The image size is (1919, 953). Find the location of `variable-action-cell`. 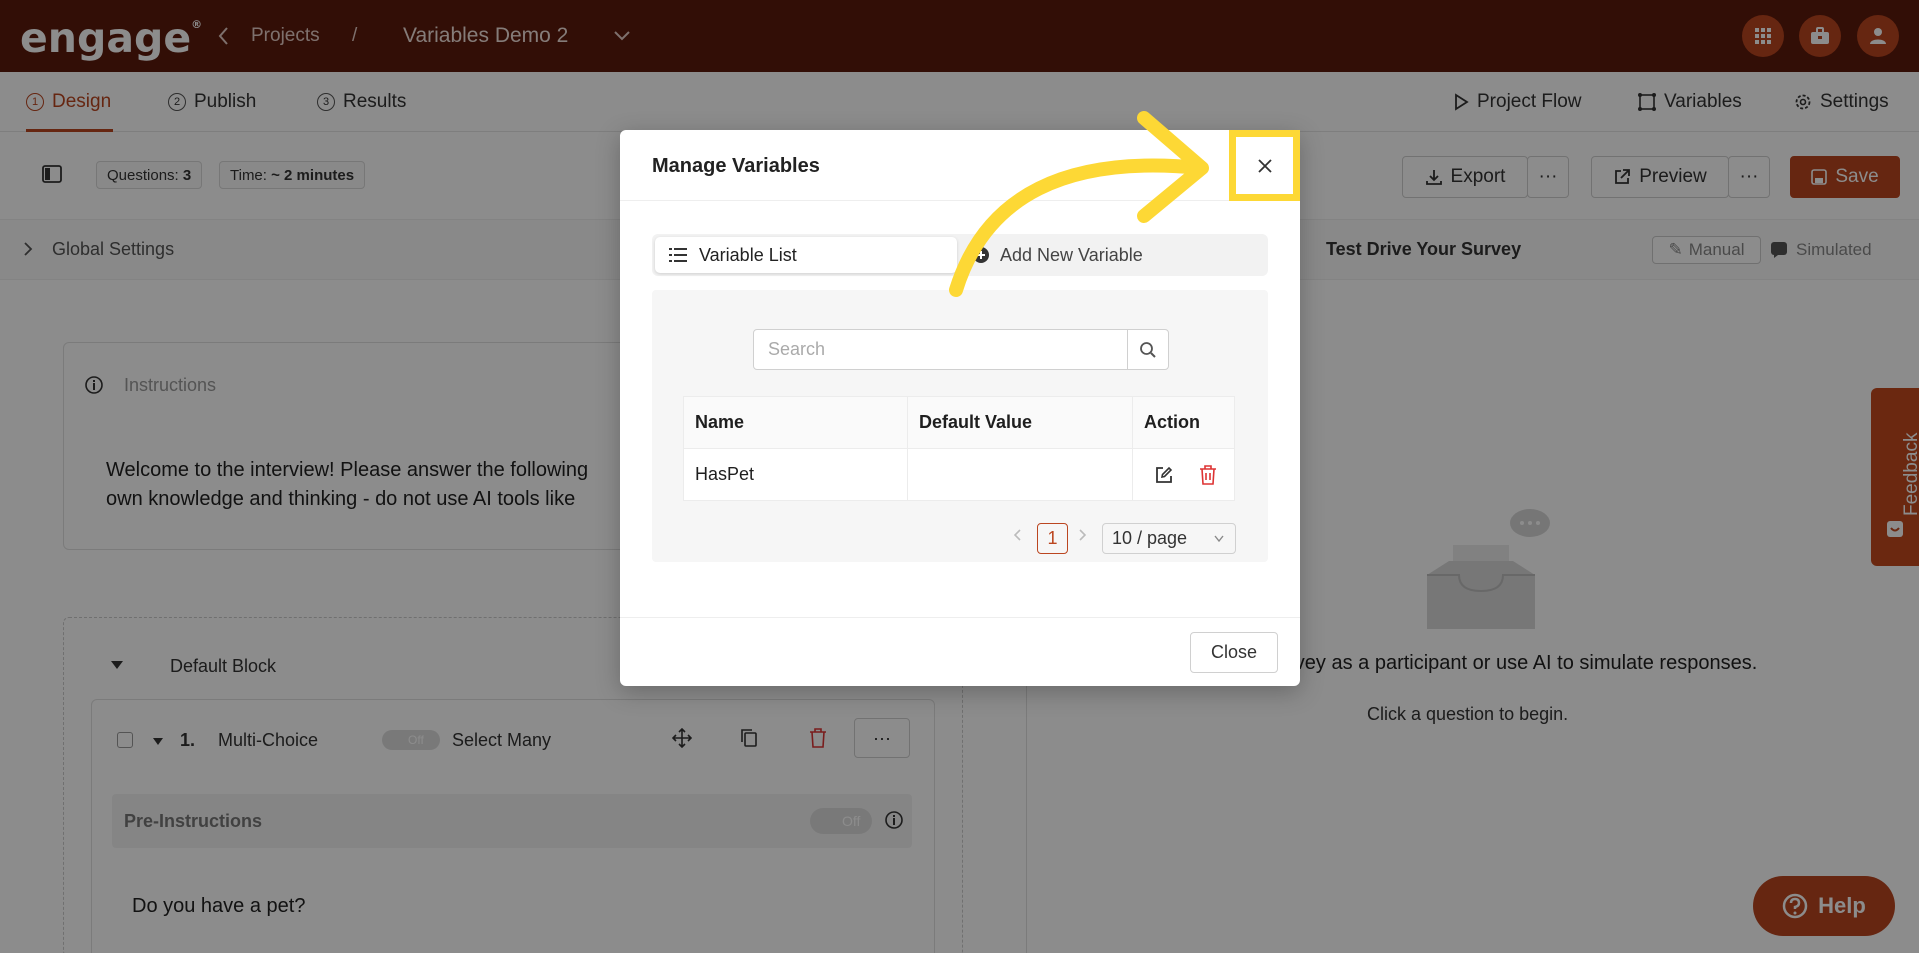

variable-action-cell is located at coordinates (1183, 474).